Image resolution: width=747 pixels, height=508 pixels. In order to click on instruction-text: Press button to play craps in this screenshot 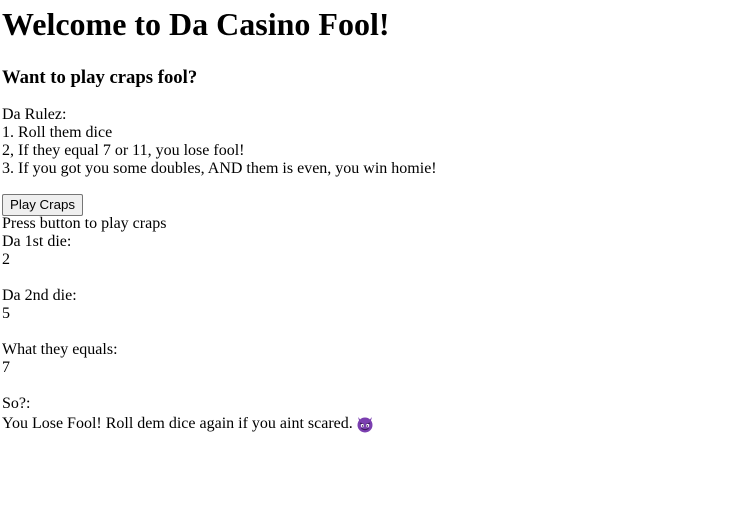, I will do `click(84, 223)`.